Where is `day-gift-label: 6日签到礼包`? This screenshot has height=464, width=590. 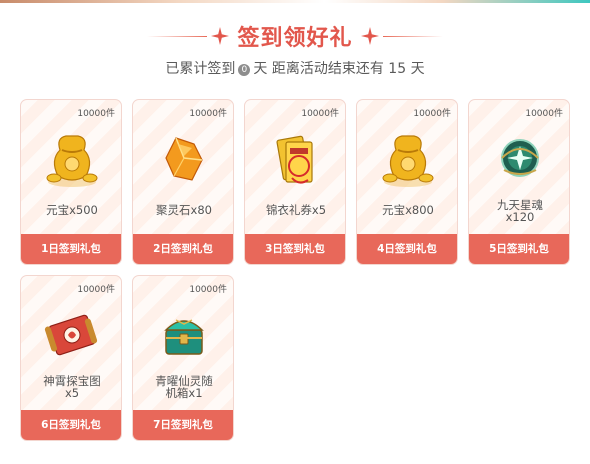 day-gift-label: 6日签到礼包 is located at coordinates (71, 425).